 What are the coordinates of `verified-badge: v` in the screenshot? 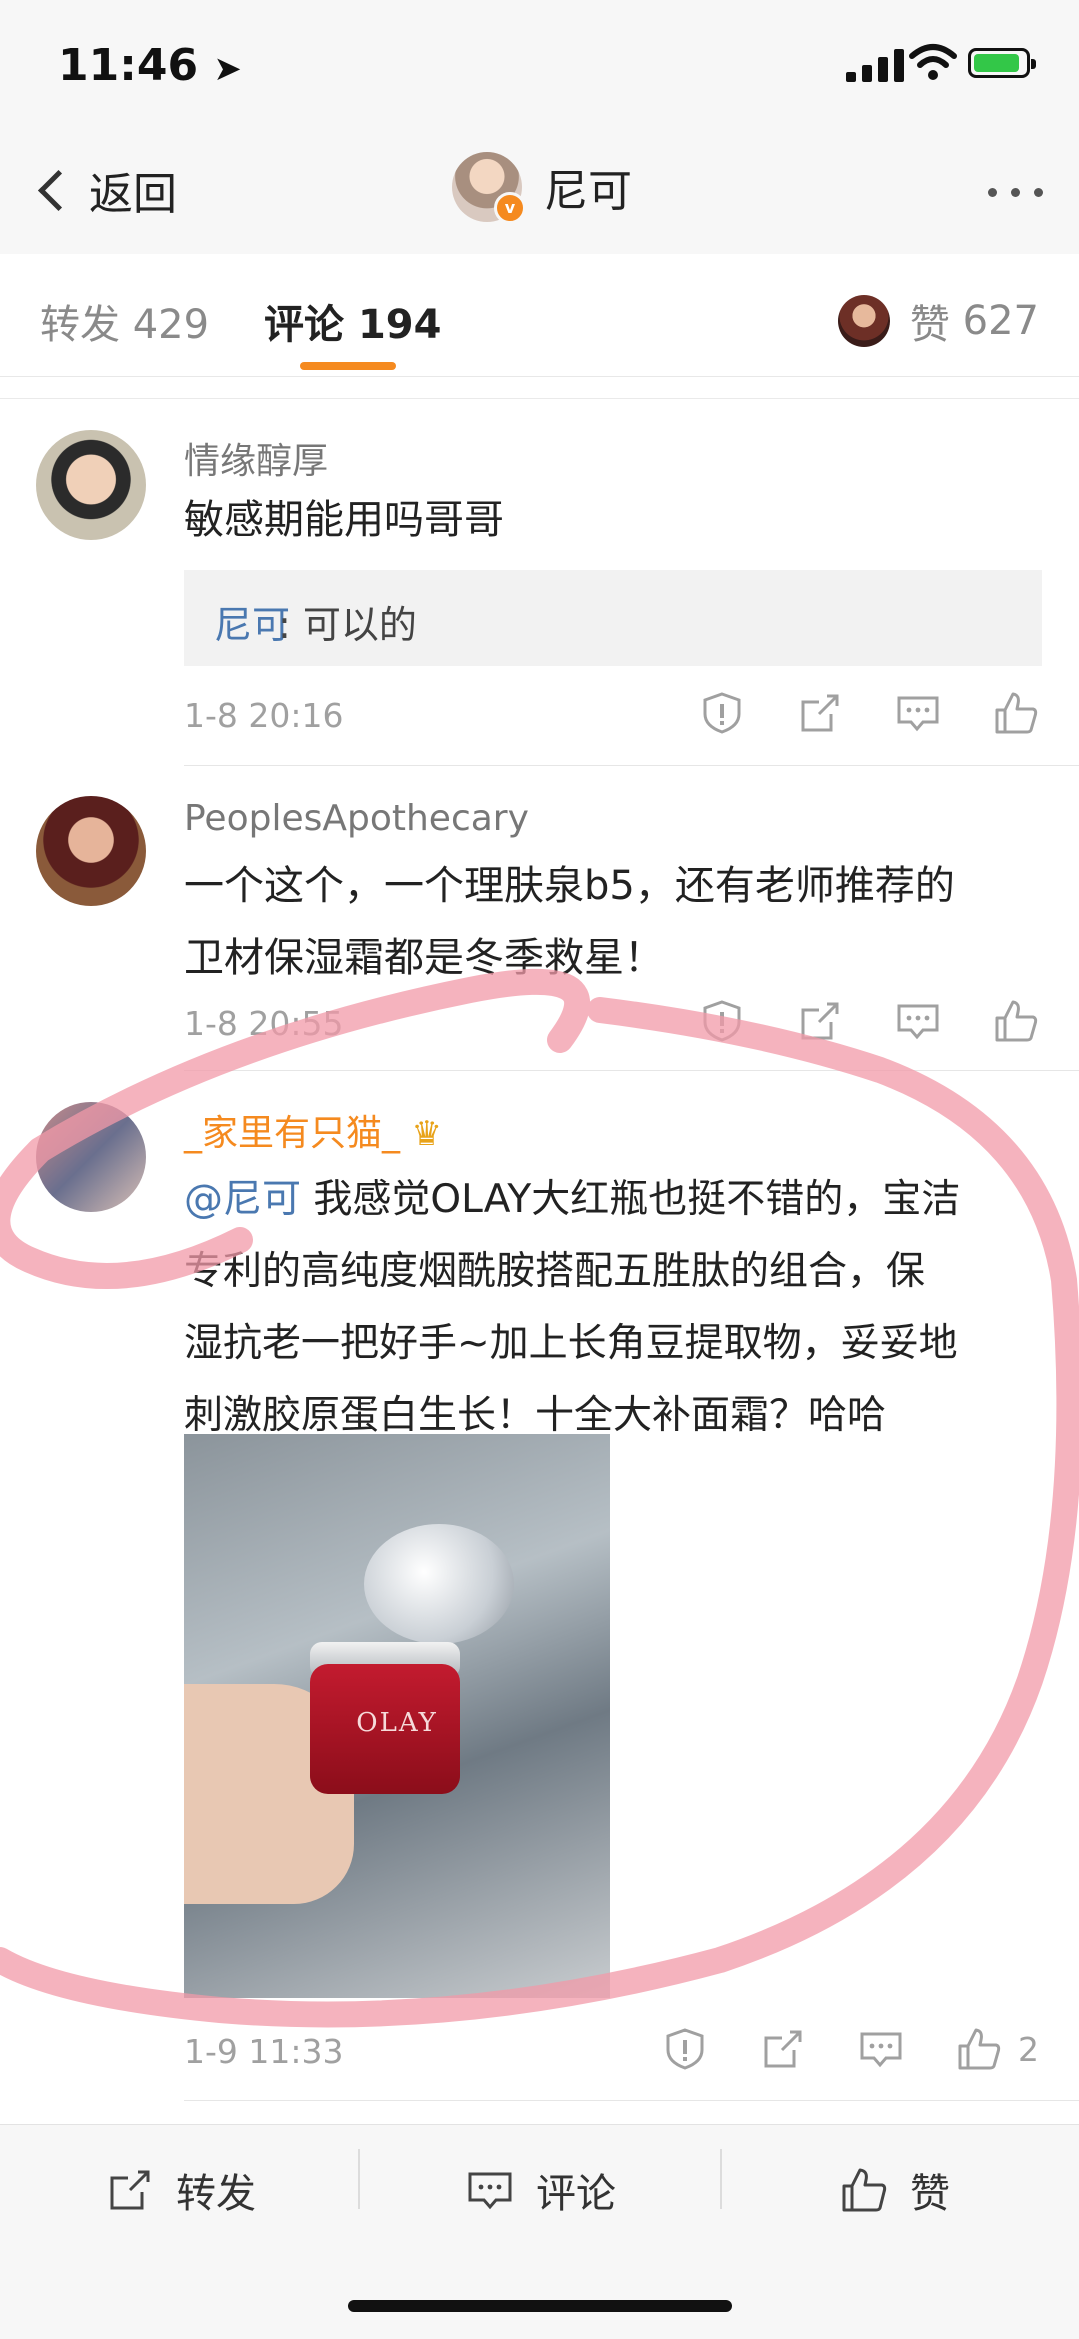 It's located at (510, 208).